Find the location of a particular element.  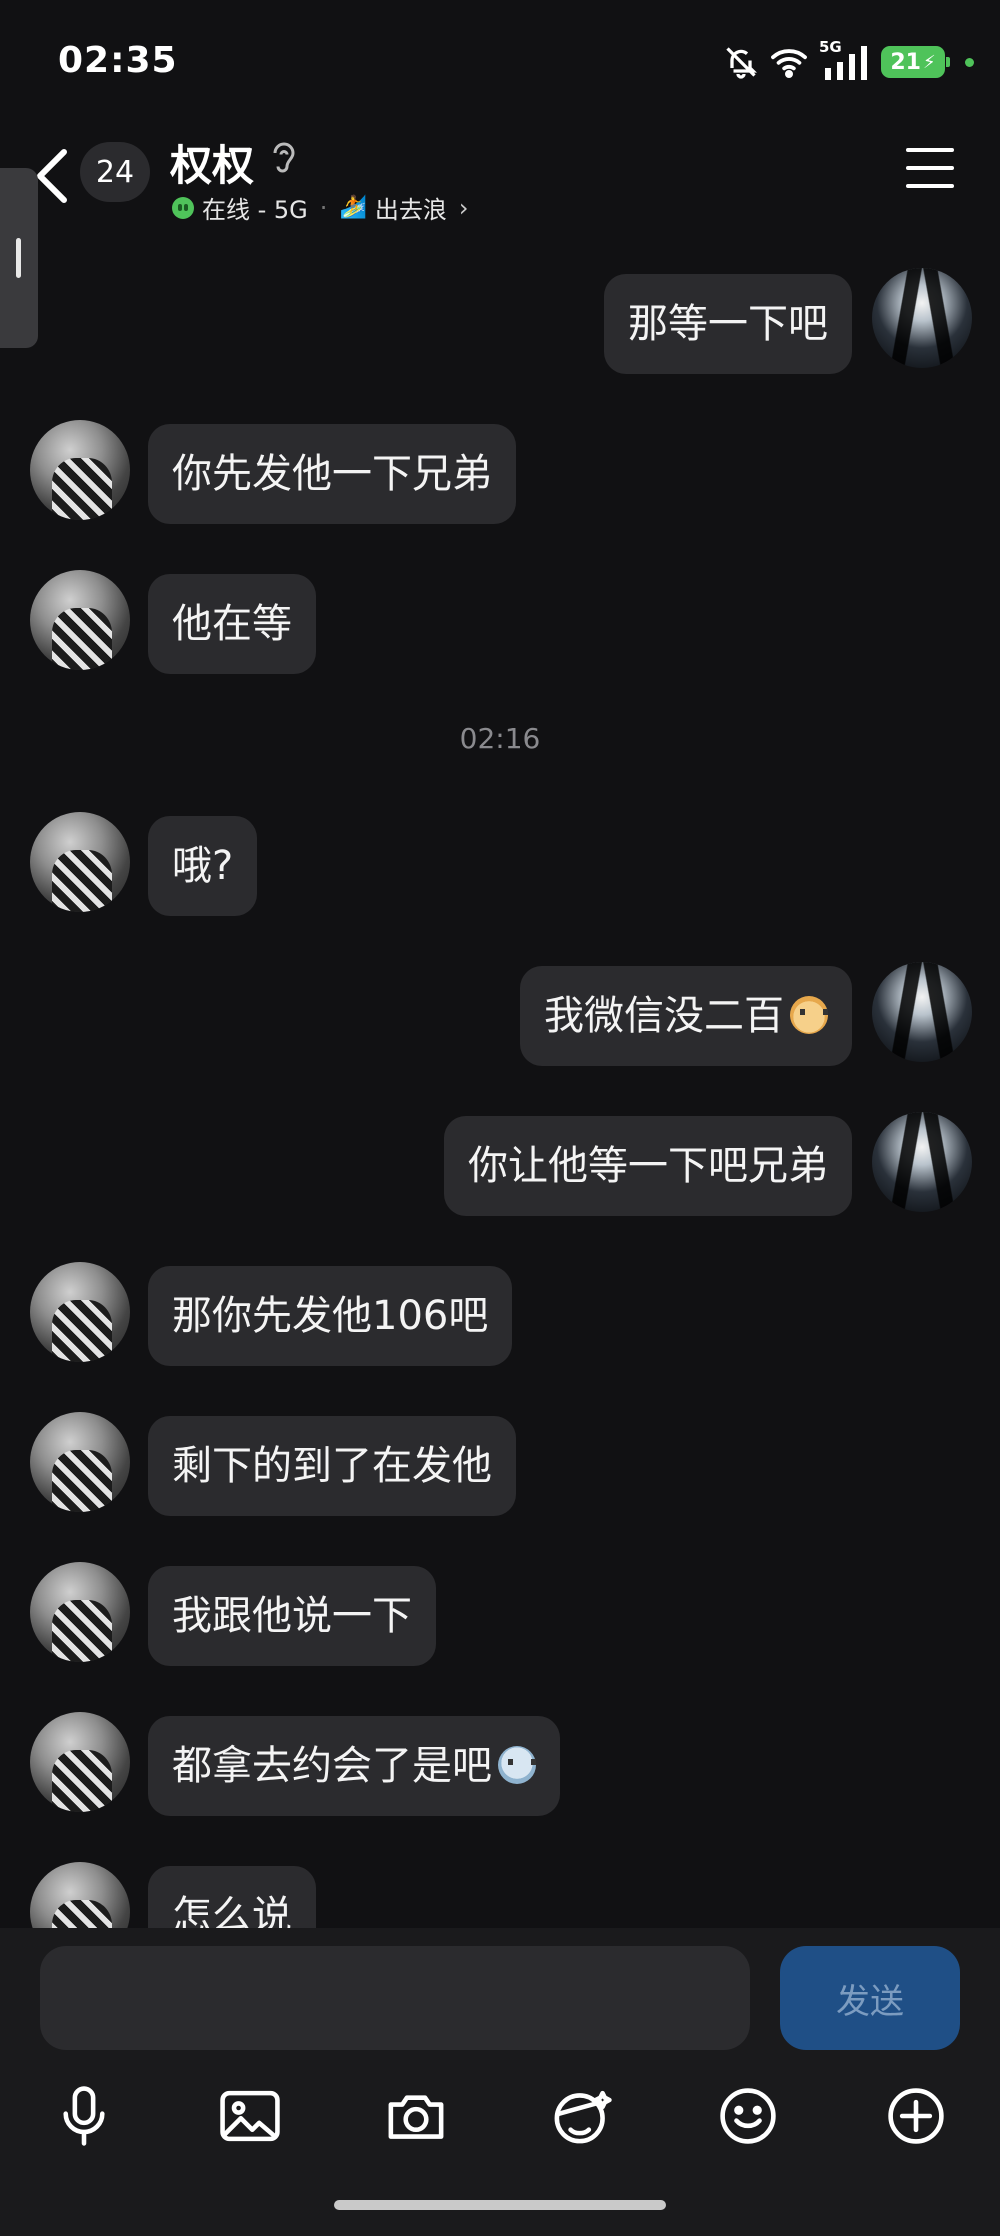

side-drawer-handle is located at coordinates (19, 258).